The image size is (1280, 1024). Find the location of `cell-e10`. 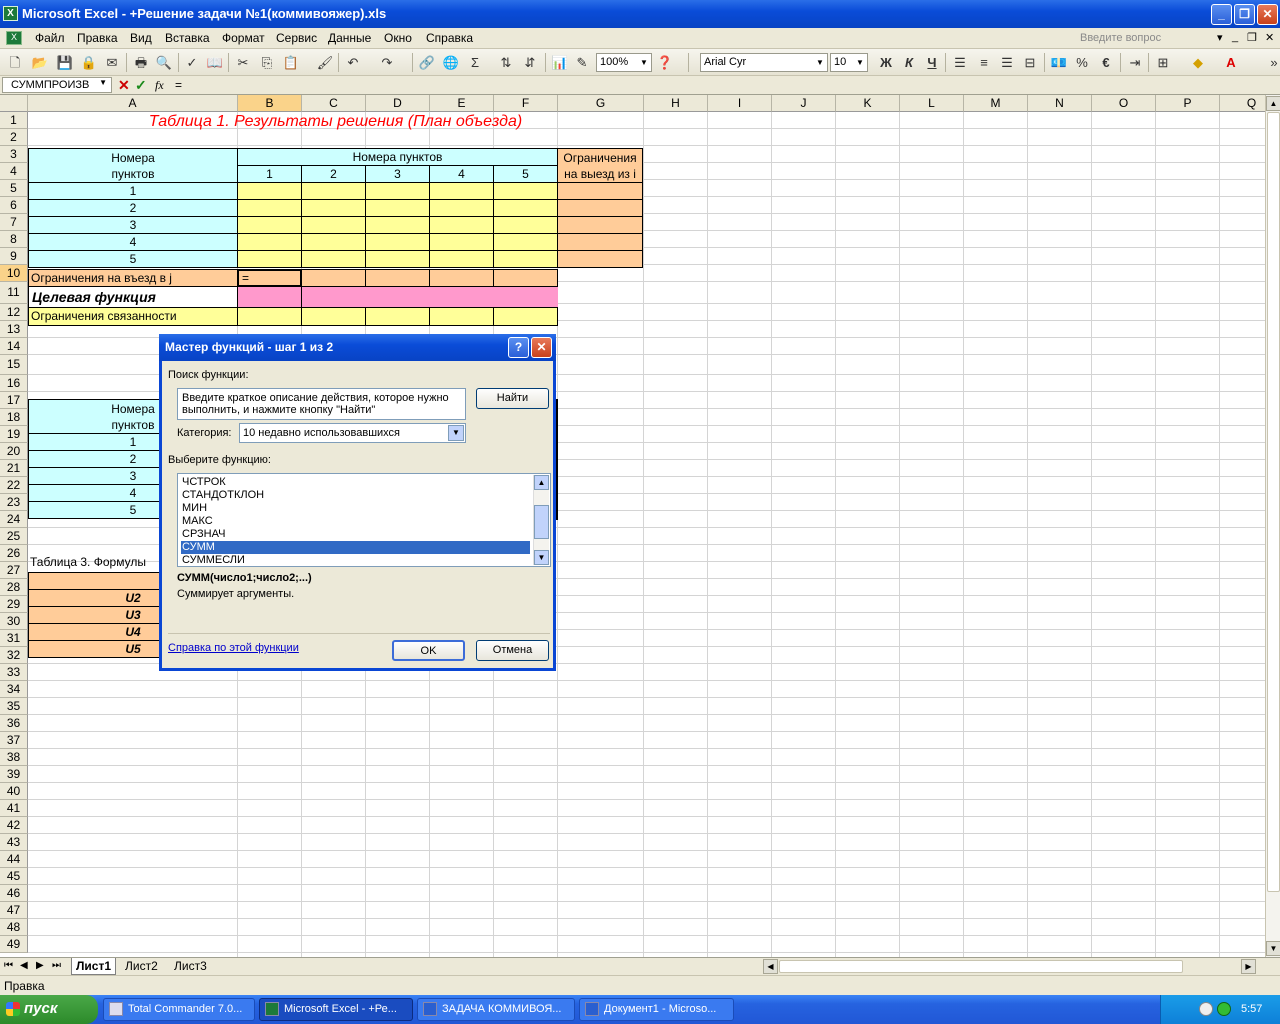

cell-e10 is located at coordinates (461, 278).